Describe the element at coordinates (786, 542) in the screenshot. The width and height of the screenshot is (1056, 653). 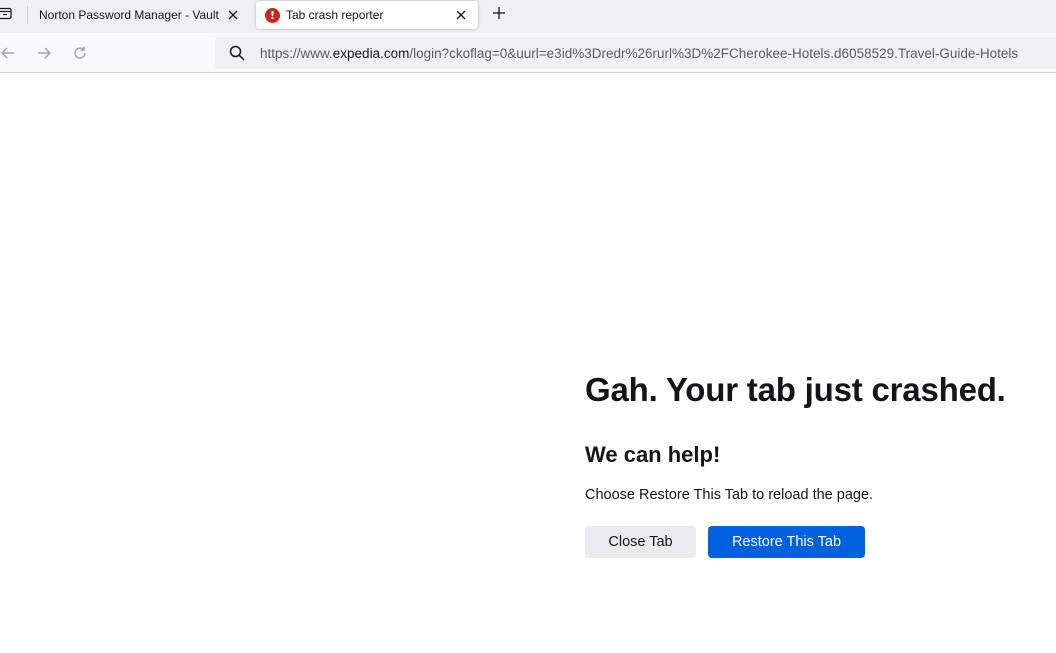
I see `restore-tab-button: Restore This Tab` at that location.